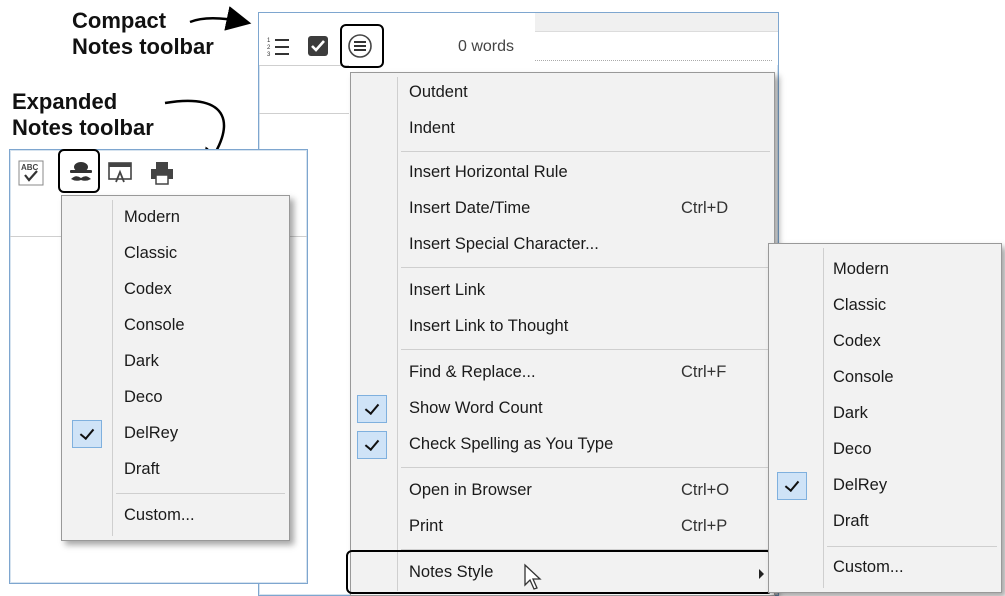 The width and height of the screenshot is (1005, 596). What do you see at coordinates (432, 128) in the screenshot?
I see `menu-item-label: Indent` at bounding box center [432, 128].